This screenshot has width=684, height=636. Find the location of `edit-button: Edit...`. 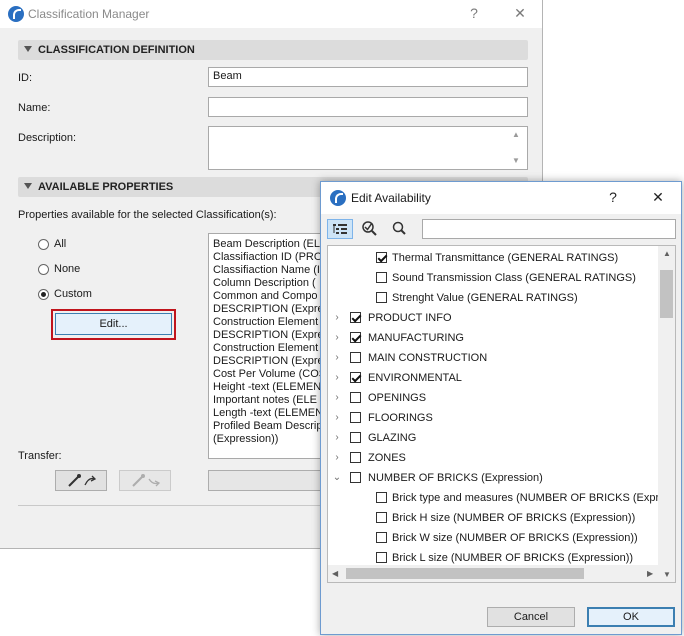

edit-button: Edit... is located at coordinates (113, 324).